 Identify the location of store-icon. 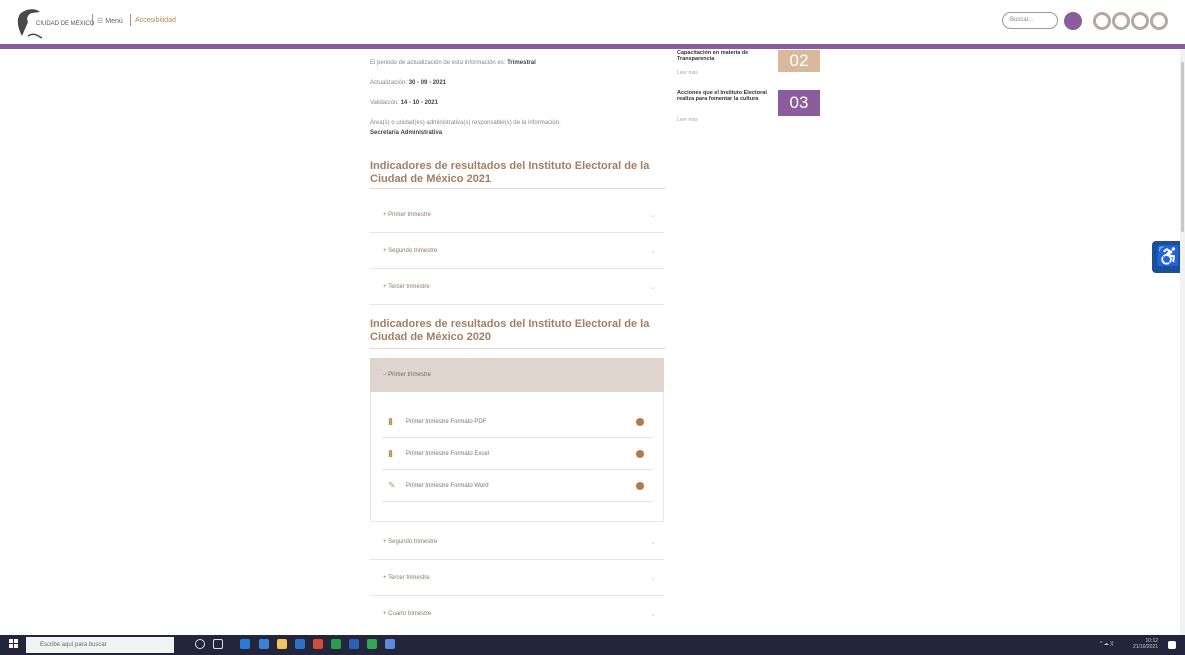
(264, 644).